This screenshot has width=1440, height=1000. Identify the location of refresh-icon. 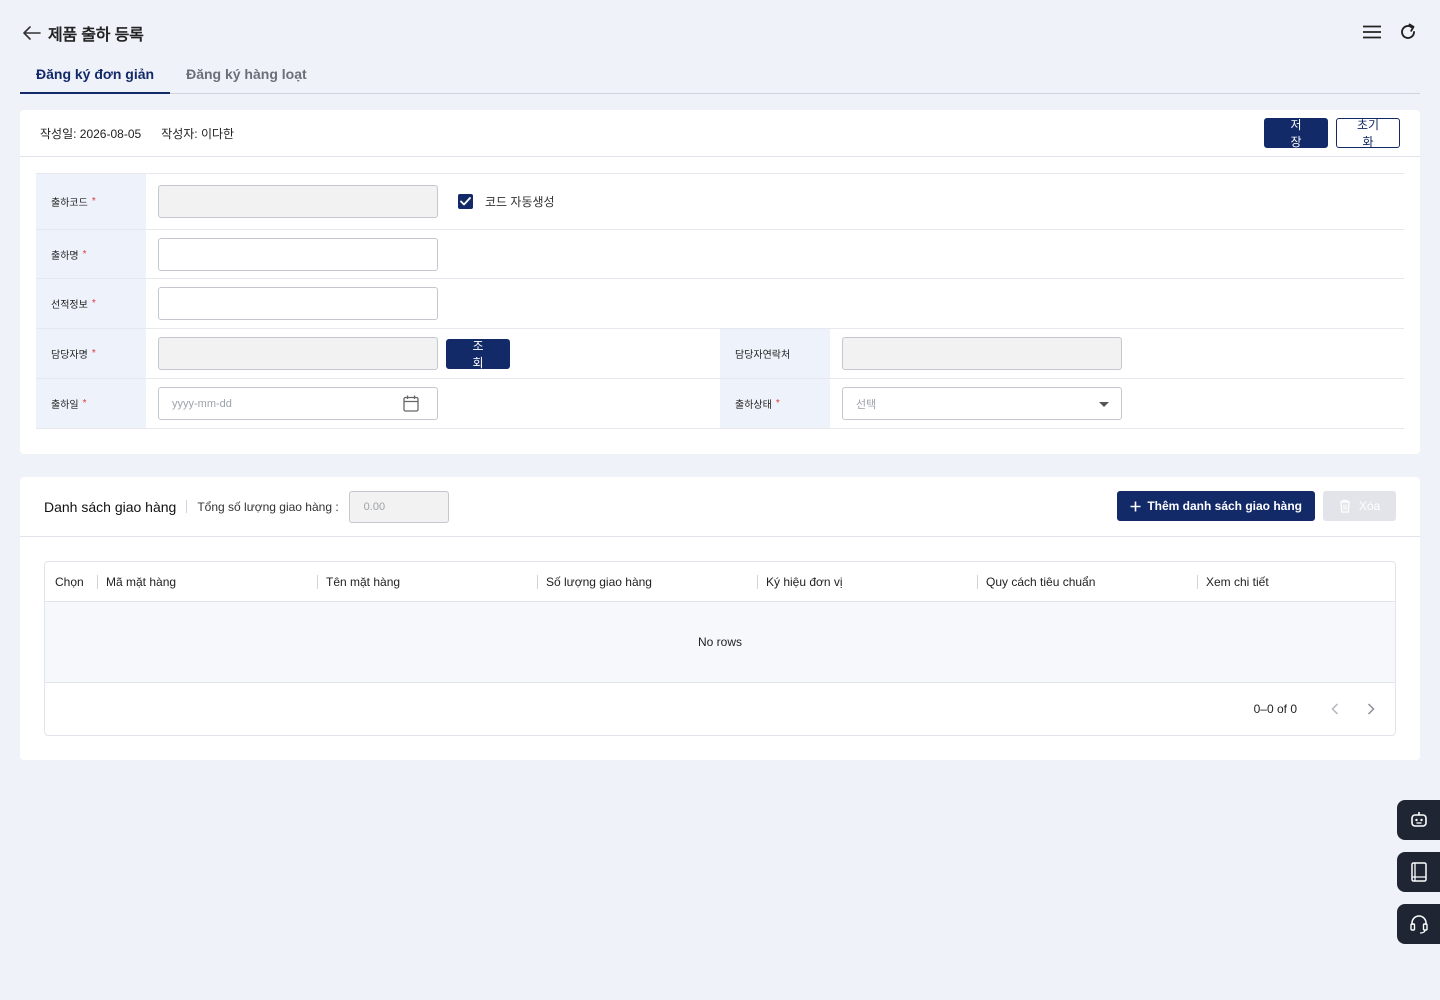
(1408, 32).